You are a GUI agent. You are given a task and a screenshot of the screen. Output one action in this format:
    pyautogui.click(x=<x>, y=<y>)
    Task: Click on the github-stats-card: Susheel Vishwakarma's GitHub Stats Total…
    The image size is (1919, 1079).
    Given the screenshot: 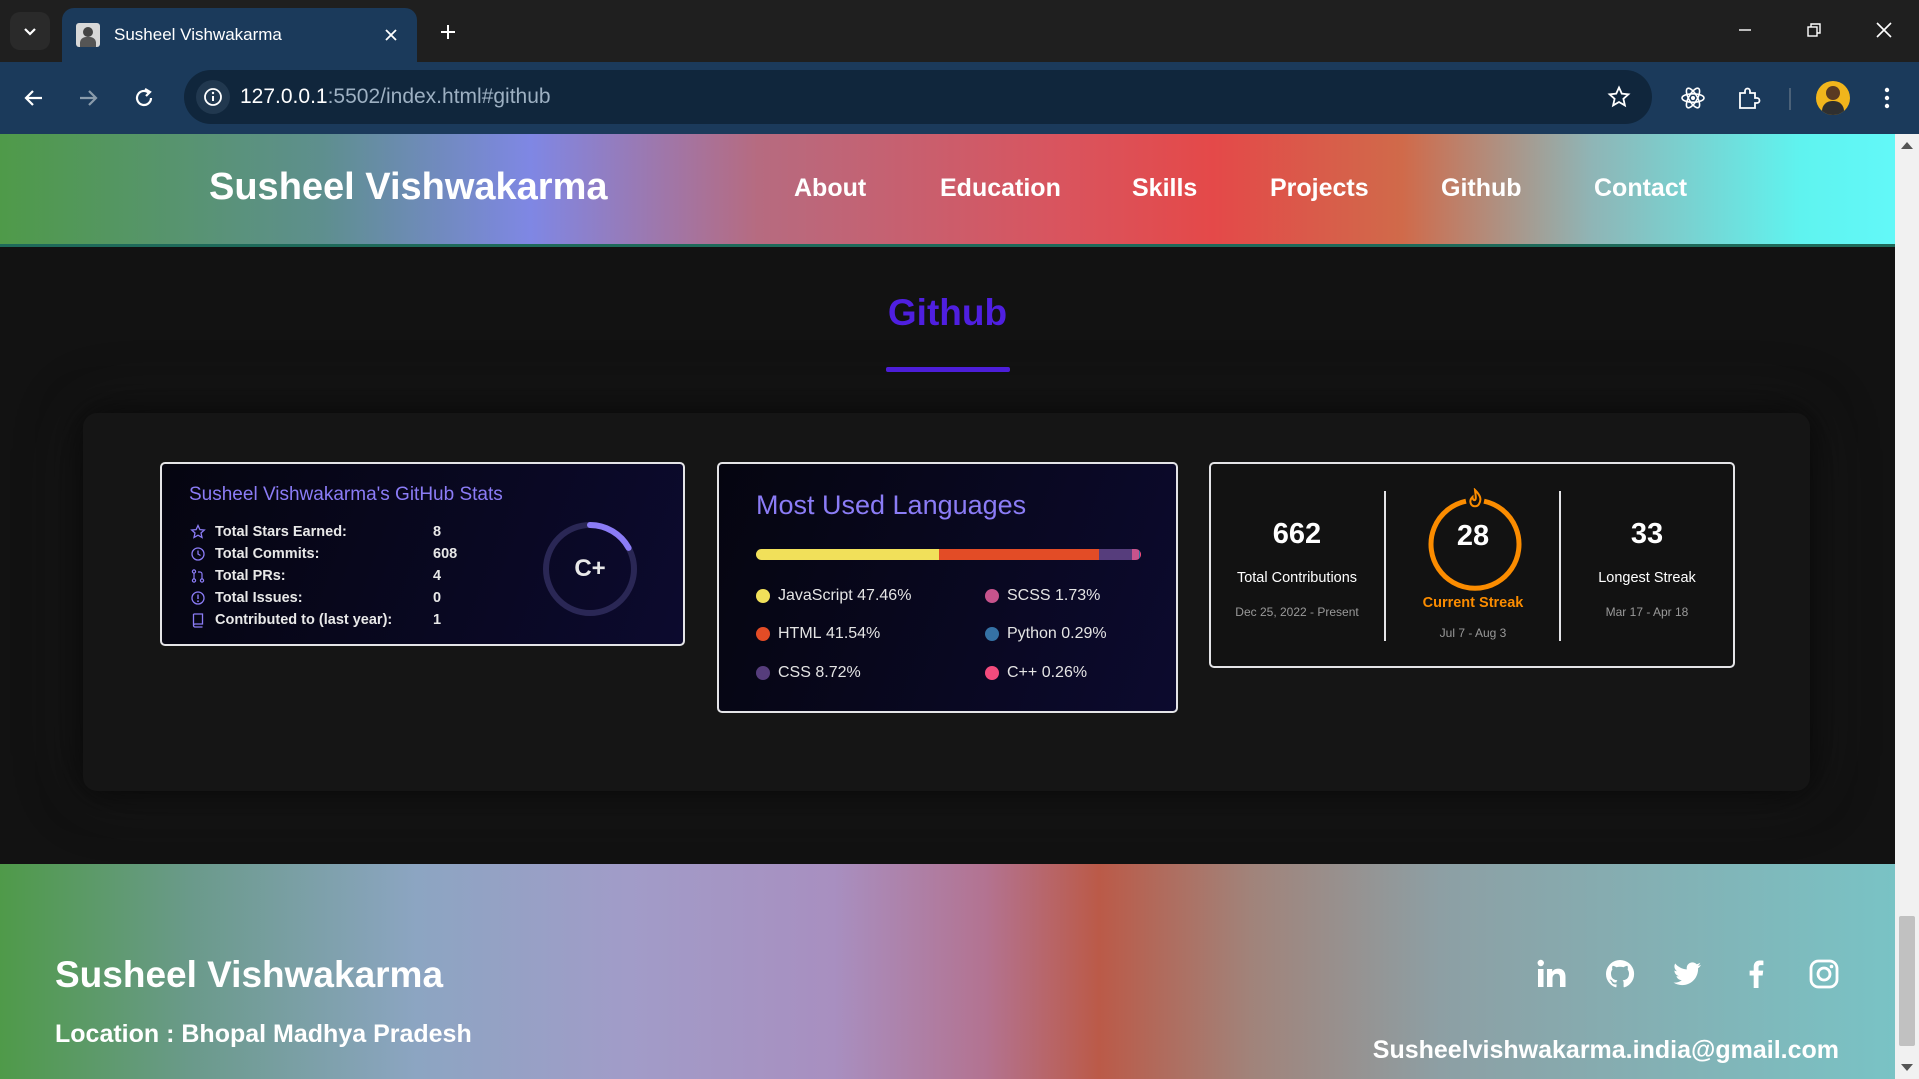 What is the action you would take?
    pyautogui.click(x=422, y=554)
    